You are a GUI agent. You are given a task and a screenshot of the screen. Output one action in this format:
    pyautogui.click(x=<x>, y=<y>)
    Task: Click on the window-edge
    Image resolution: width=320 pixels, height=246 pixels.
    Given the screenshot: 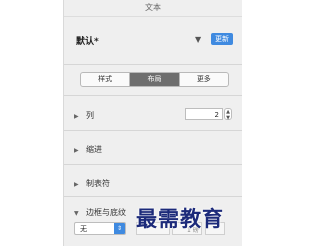 What is the action you would take?
    pyautogui.click(x=250, y=123)
    